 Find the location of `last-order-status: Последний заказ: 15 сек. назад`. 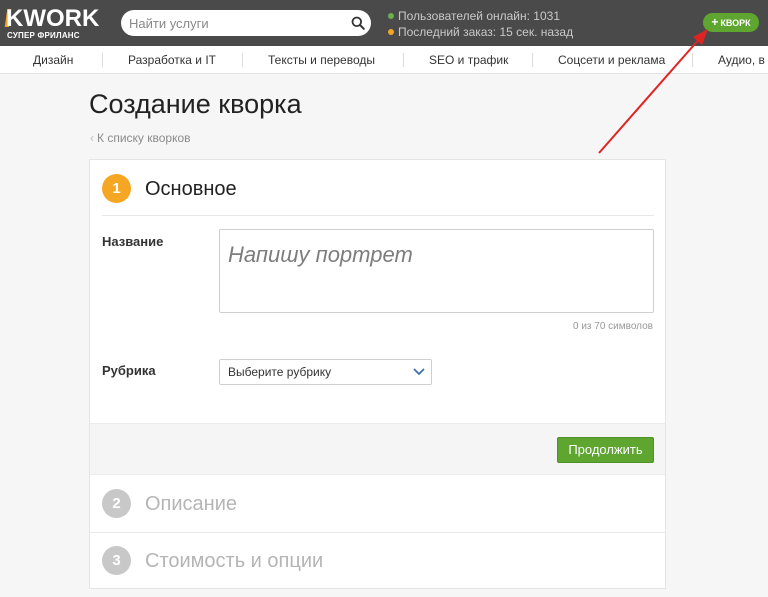

last-order-status: Последний заказ: 15 сек. назад is located at coordinates (480, 32).